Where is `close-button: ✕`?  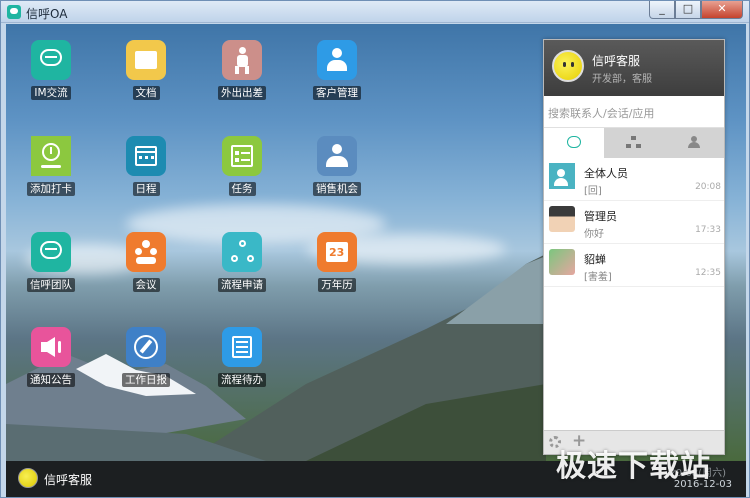
close-button: ✕ is located at coordinates (722, 10).